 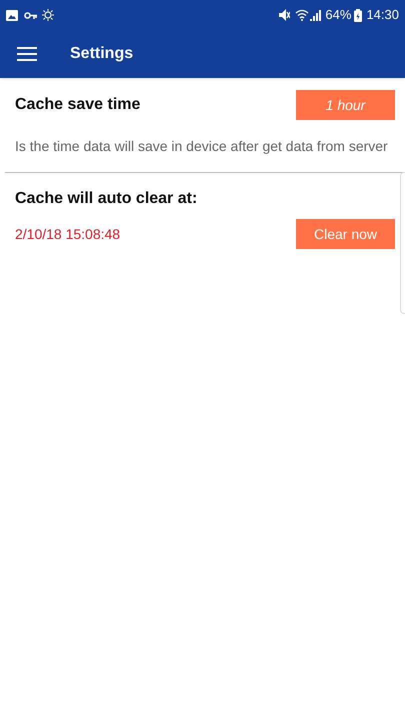 I want to click on signal-icon, so click(x=316, y=15).